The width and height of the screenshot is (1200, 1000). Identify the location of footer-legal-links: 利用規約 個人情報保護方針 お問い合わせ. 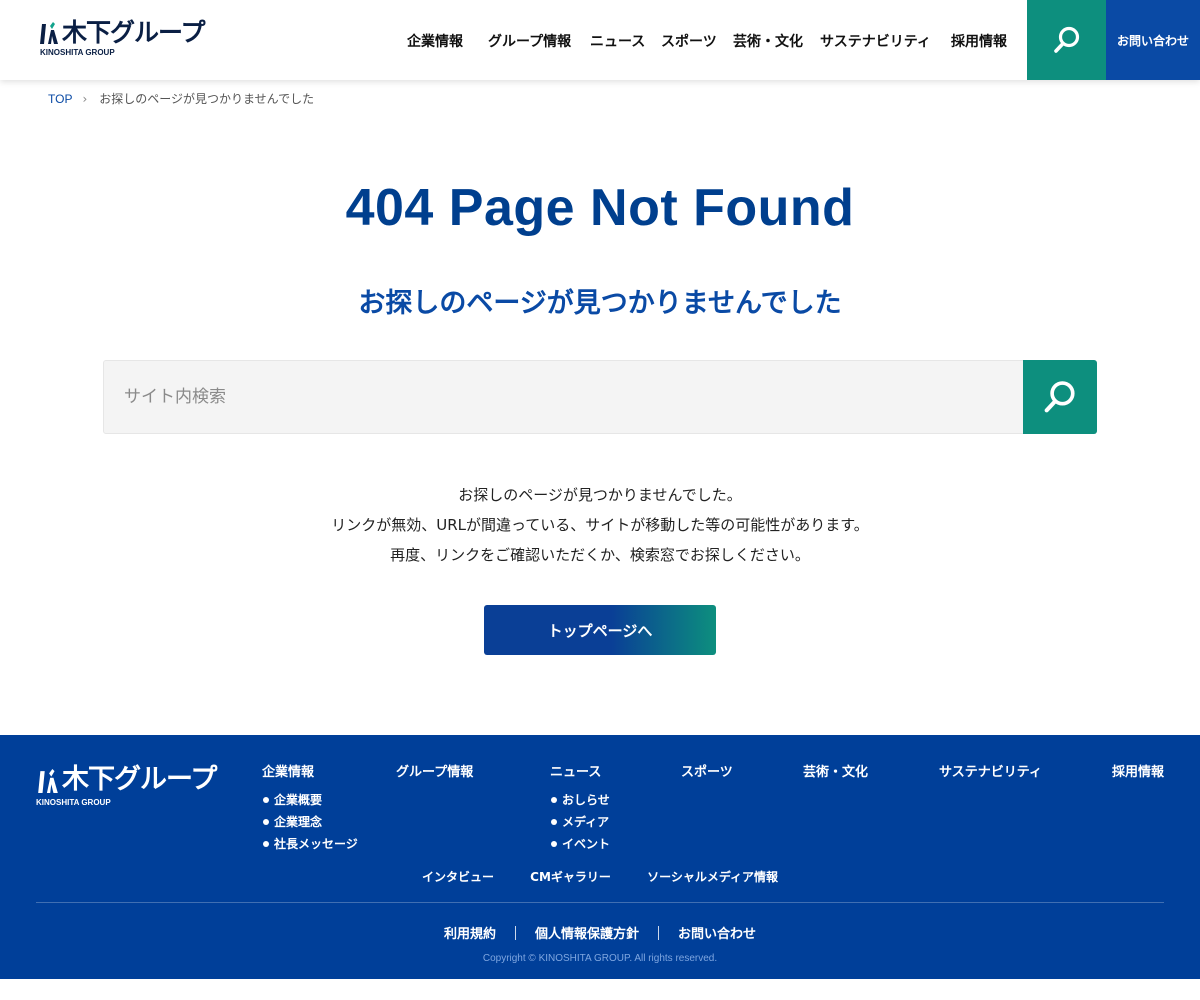
(600, 932).